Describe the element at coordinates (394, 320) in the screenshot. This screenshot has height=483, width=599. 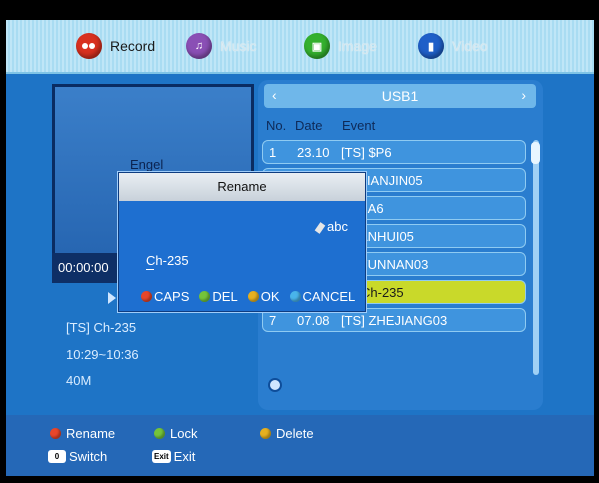
I see `row-event: [TS] ZHEJIANG03` at that location.